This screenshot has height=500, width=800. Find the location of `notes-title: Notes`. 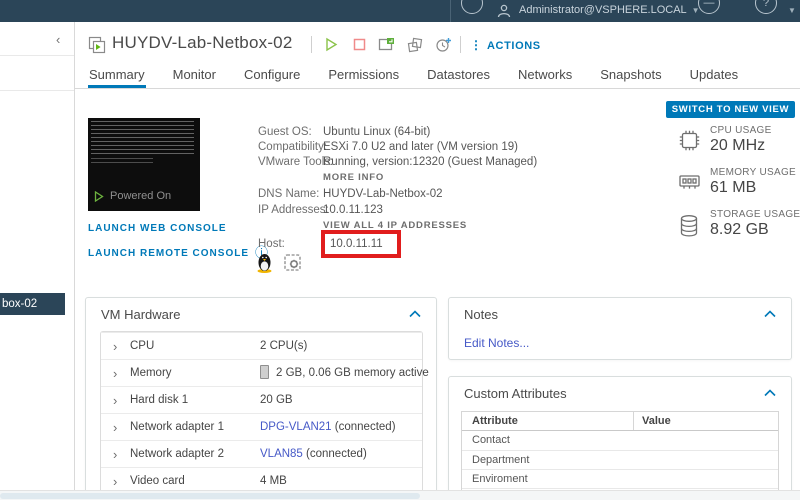

notes-title: Notes is located at coordinates (481, 314).